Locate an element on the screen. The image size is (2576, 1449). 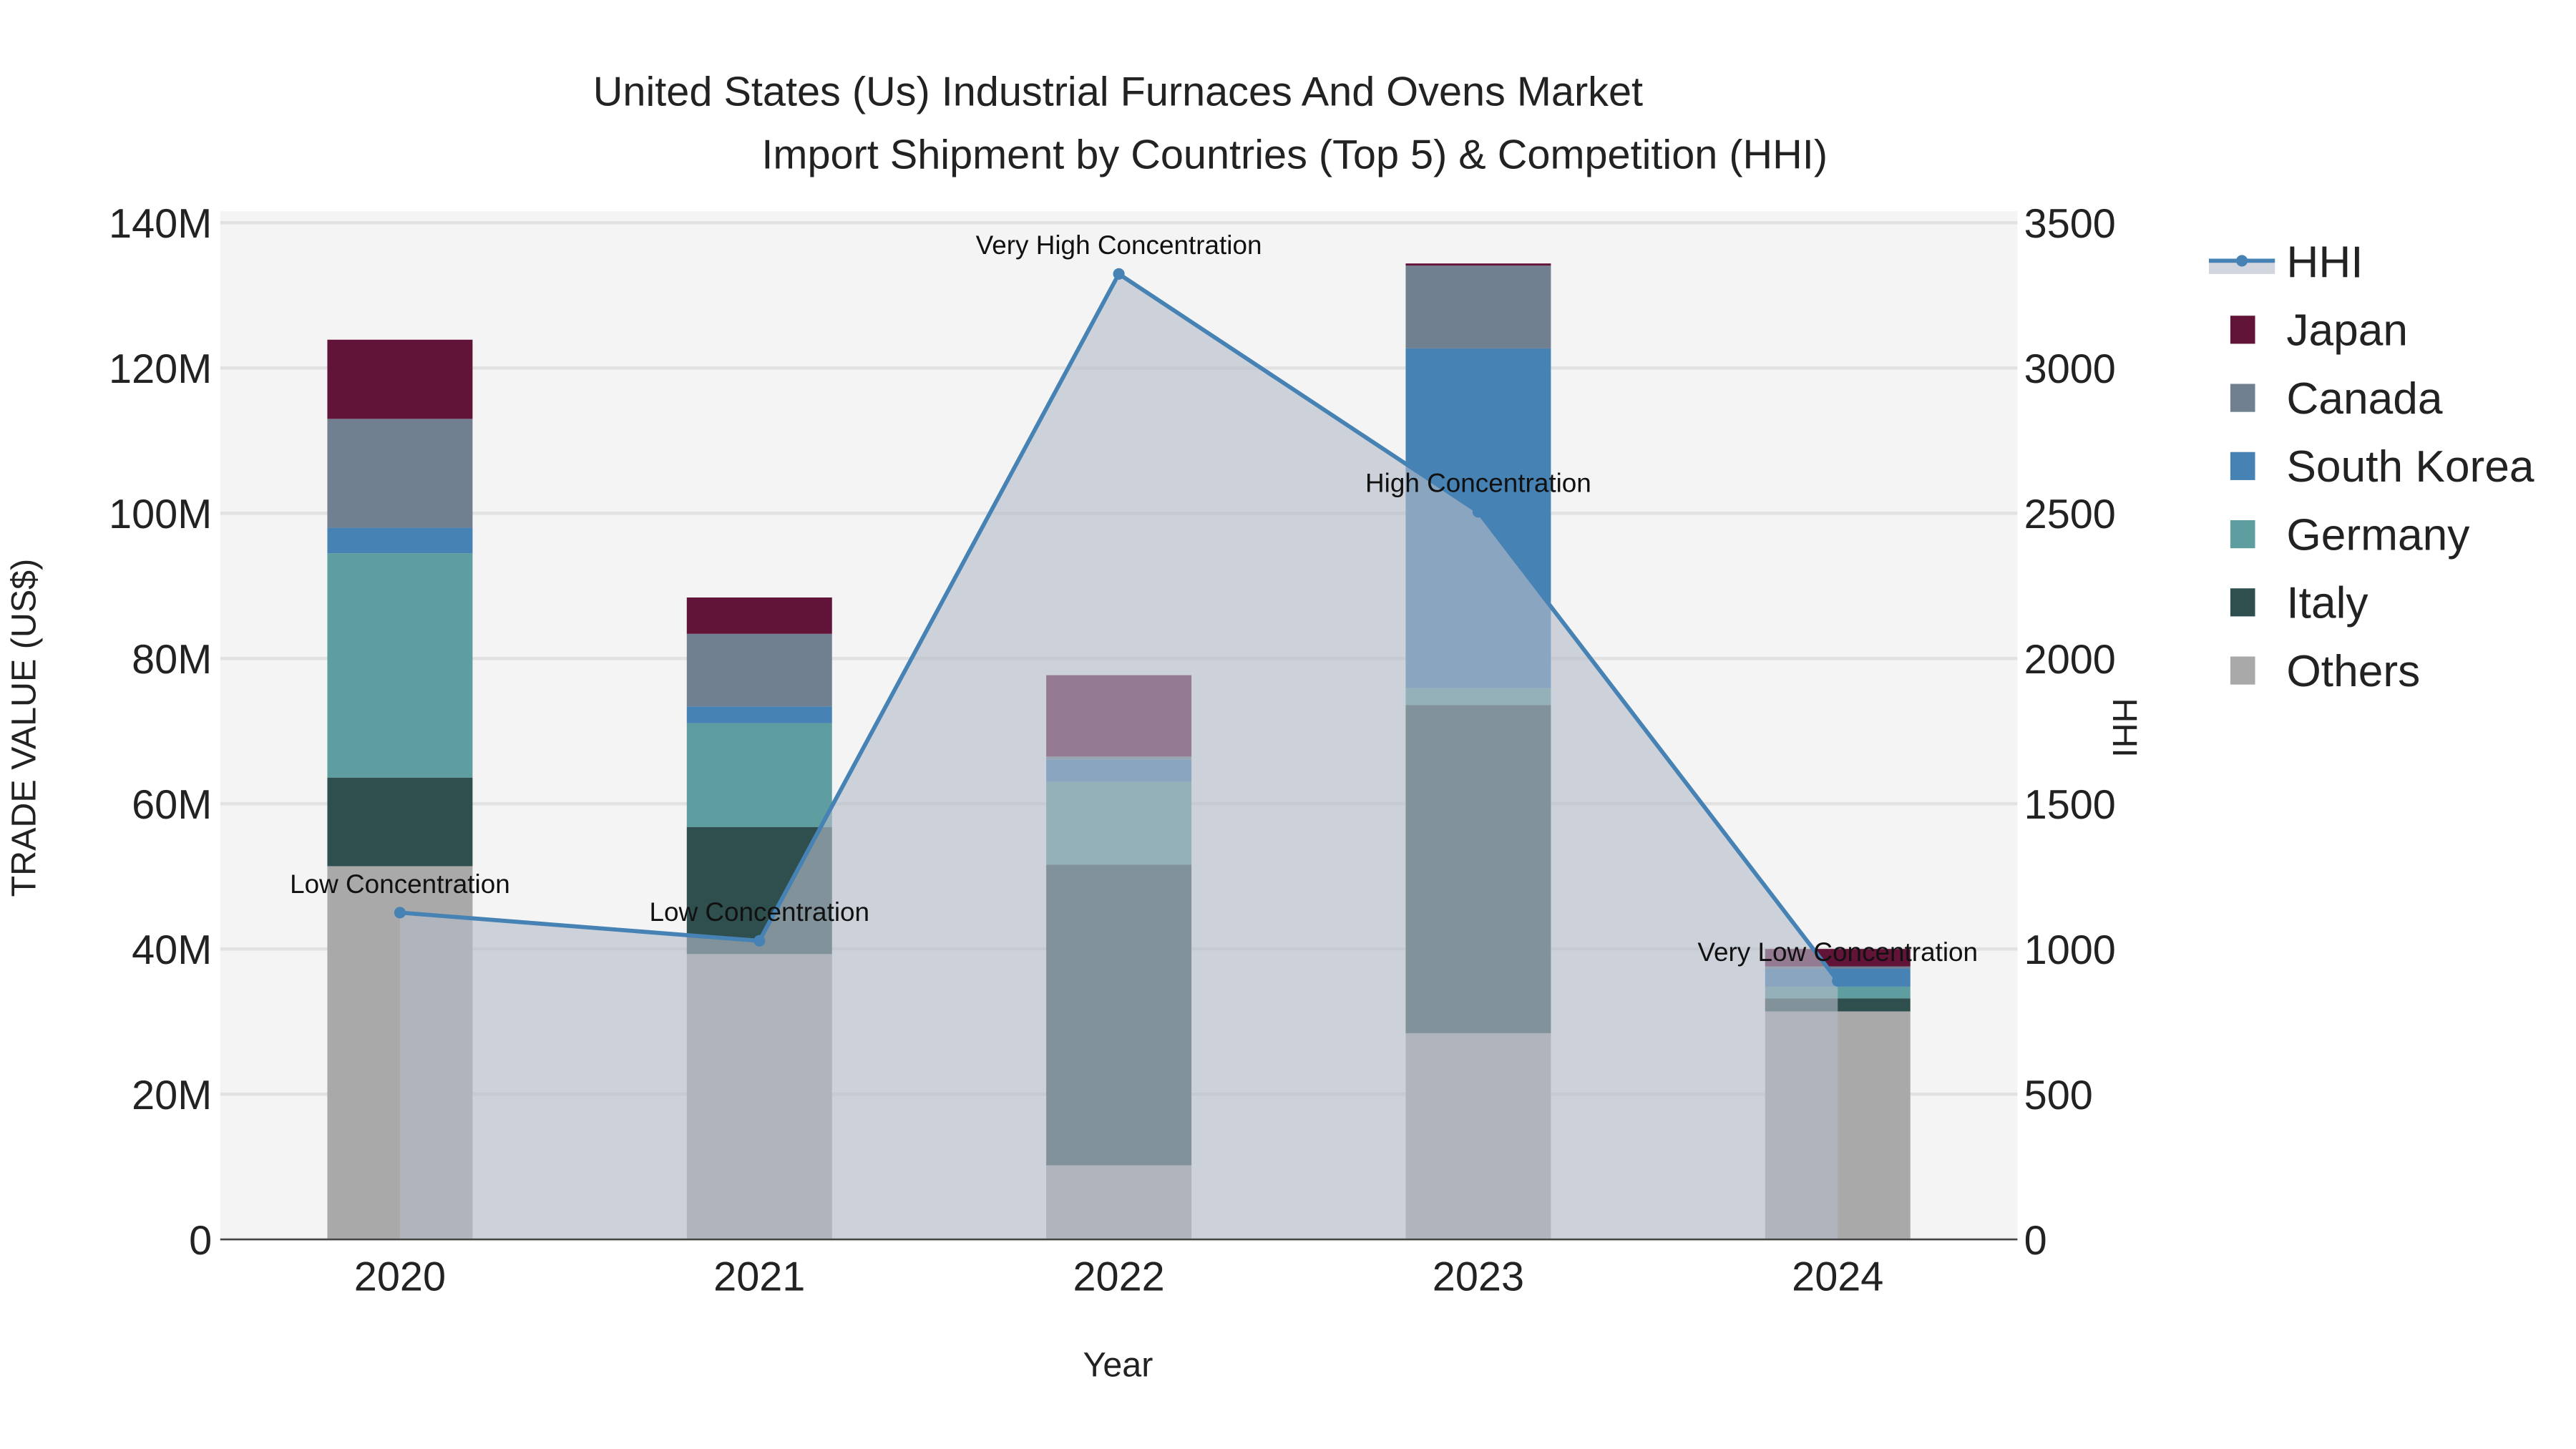
legend-label: HHI is located at coordinates (2324, 262).